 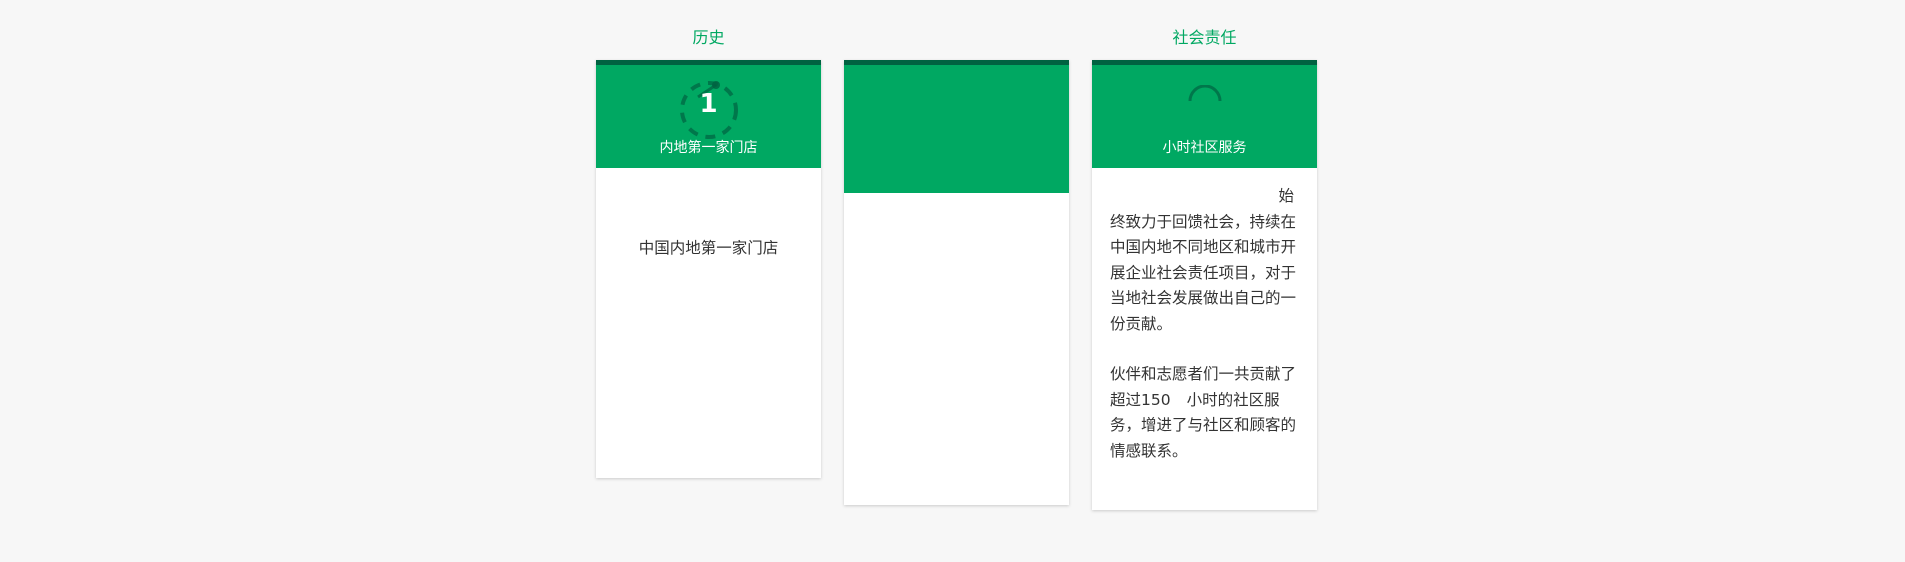 What do you see at coordinates (1204, 148) in the screenshot?
I see `csr-card-subtitle: 小时社区服务` at bounding box center [1204, 148].